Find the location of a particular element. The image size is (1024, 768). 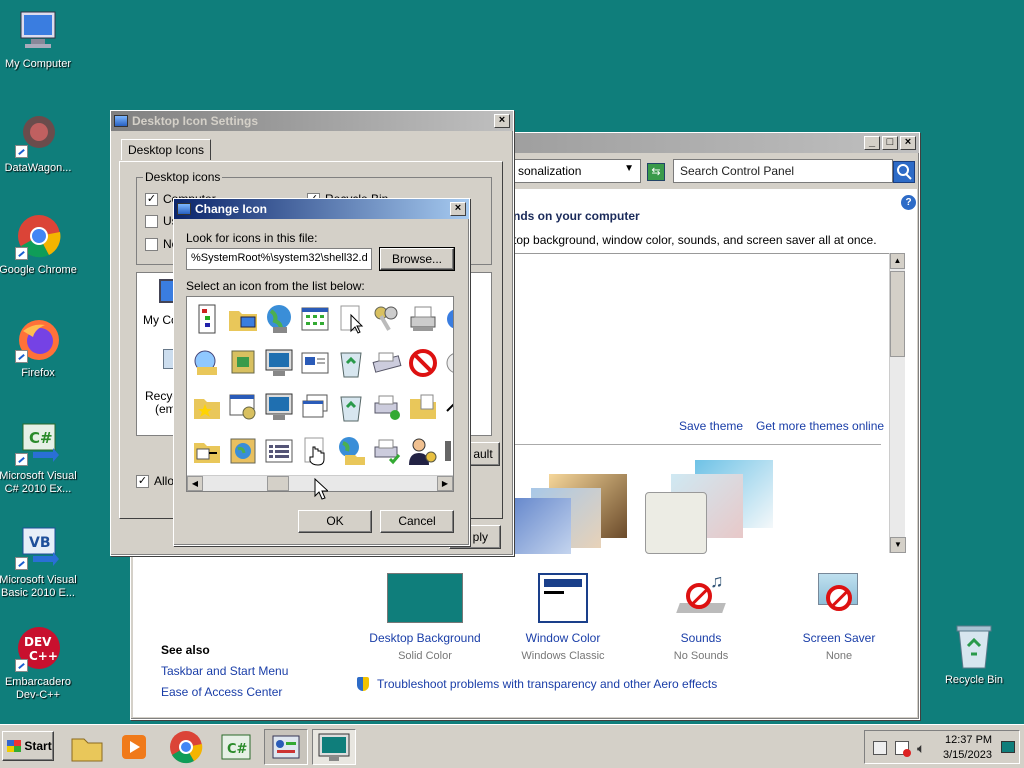

tab-desktop-icons: Desktop Icons is located at coordinates (166, 149).